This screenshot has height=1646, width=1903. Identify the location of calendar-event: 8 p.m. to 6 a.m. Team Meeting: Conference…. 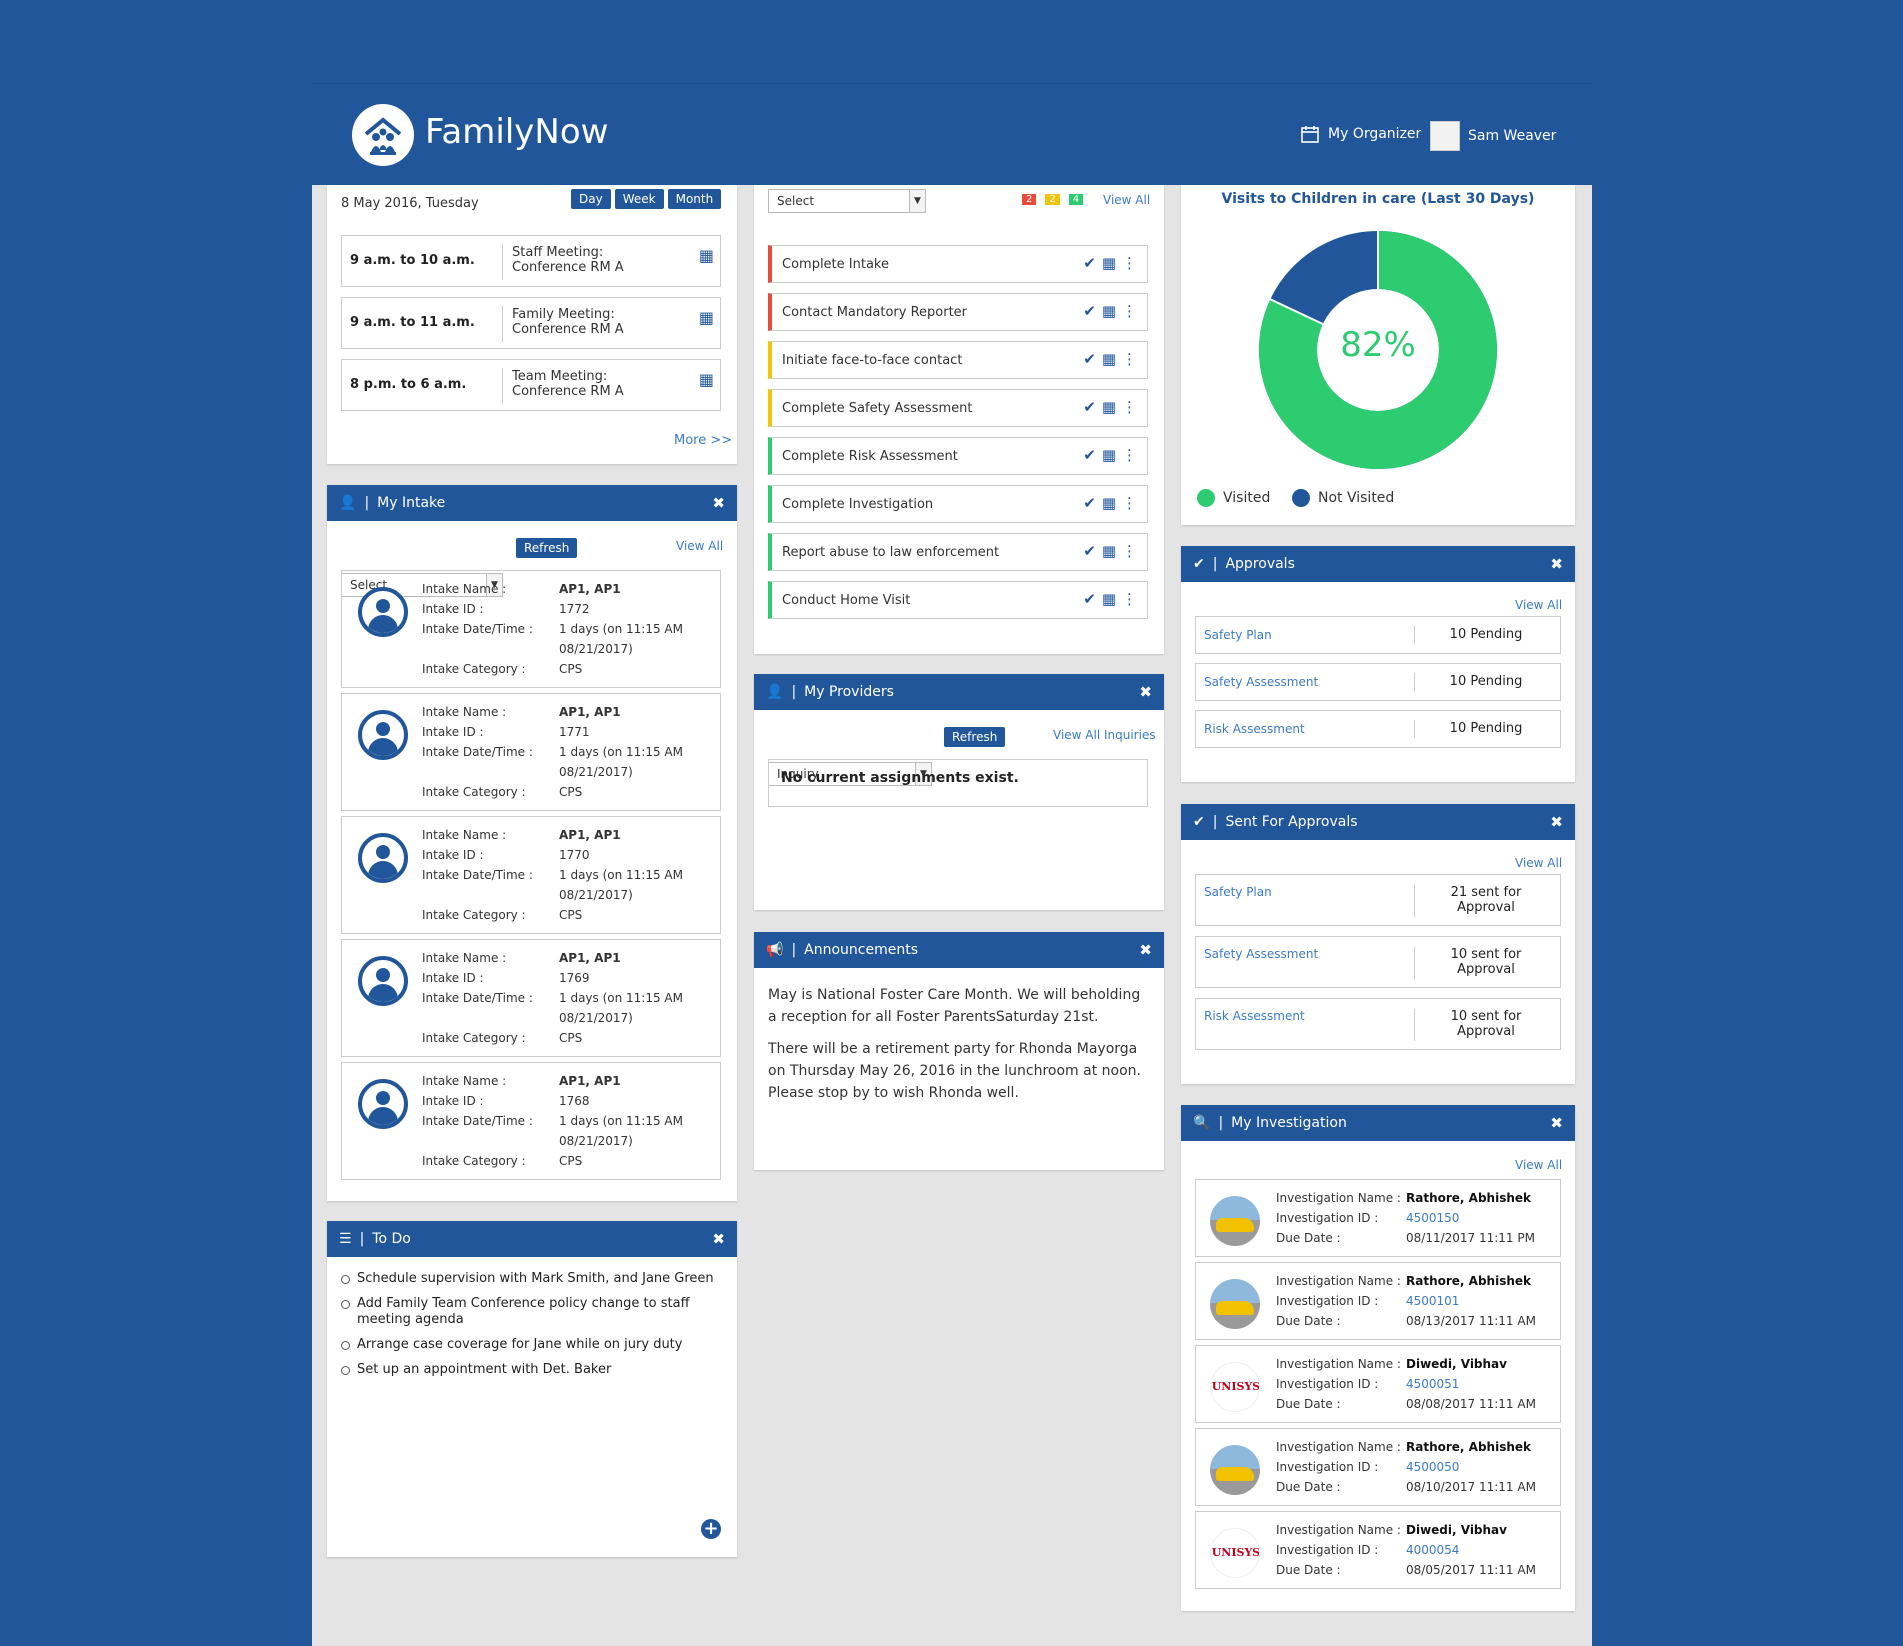
(531, 385).